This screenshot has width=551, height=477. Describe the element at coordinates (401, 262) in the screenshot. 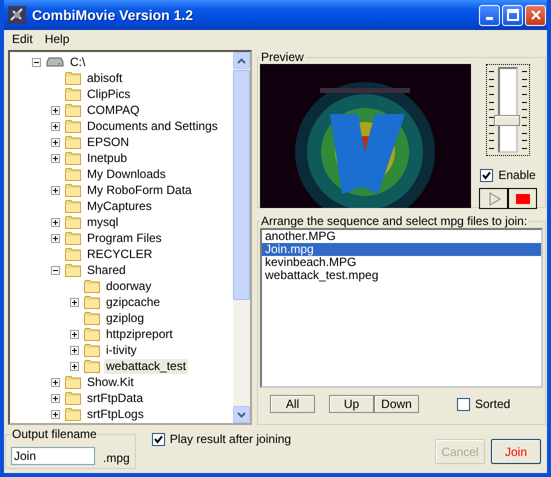

I see `file-item: kevinbeach.MPG` at that location.